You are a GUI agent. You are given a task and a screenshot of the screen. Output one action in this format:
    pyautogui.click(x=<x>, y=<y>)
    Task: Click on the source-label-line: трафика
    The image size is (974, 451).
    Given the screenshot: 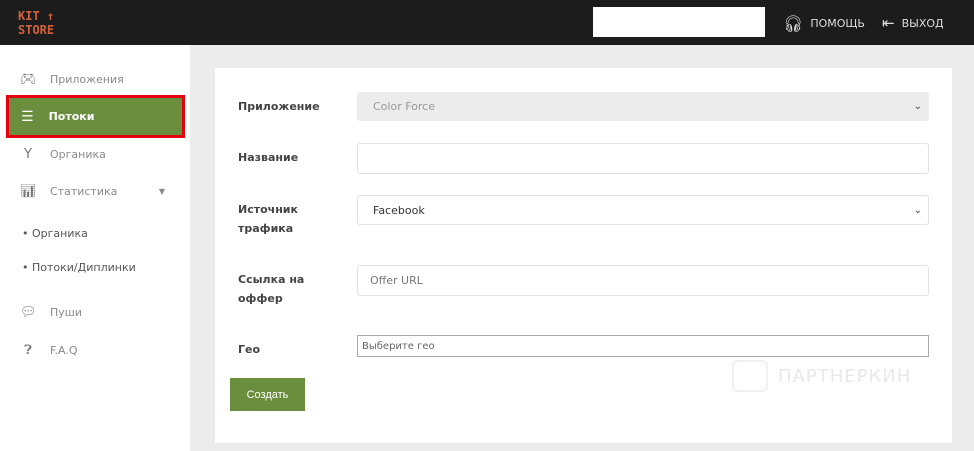 What is the action you would take?
    pyautogui.click(x=266, y=228)
    